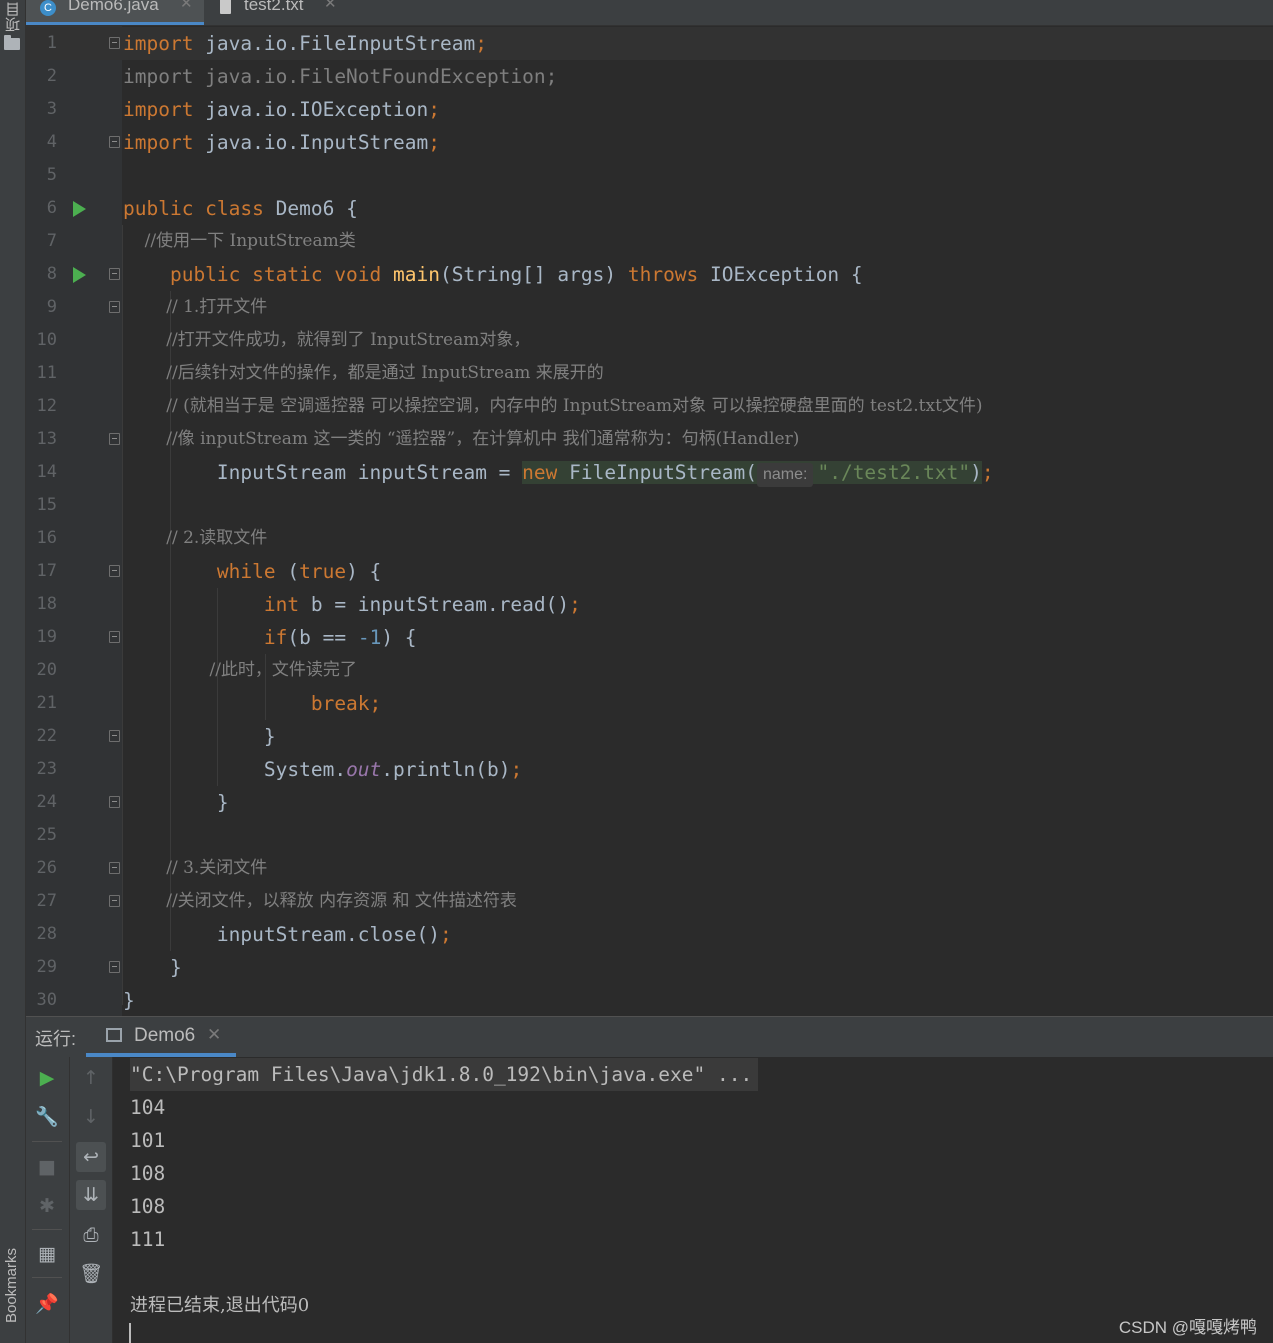 This screenshot has height=1343, width=1273. What do you see at coordinates (47, 1078) in the screenshot?
I see `rerun-icon: ▶` at bounding box center [47, 1078].